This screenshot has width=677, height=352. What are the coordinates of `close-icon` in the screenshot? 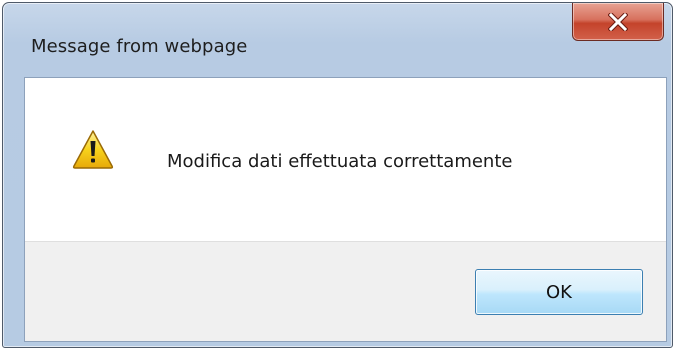 It's located at (618, 21).